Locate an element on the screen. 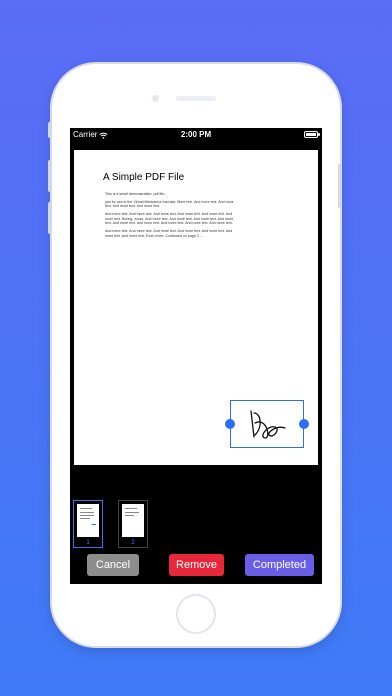 Image resolution: width=392 pixels, height=696 pixels. battery-level is located at coordinates (311, 134).